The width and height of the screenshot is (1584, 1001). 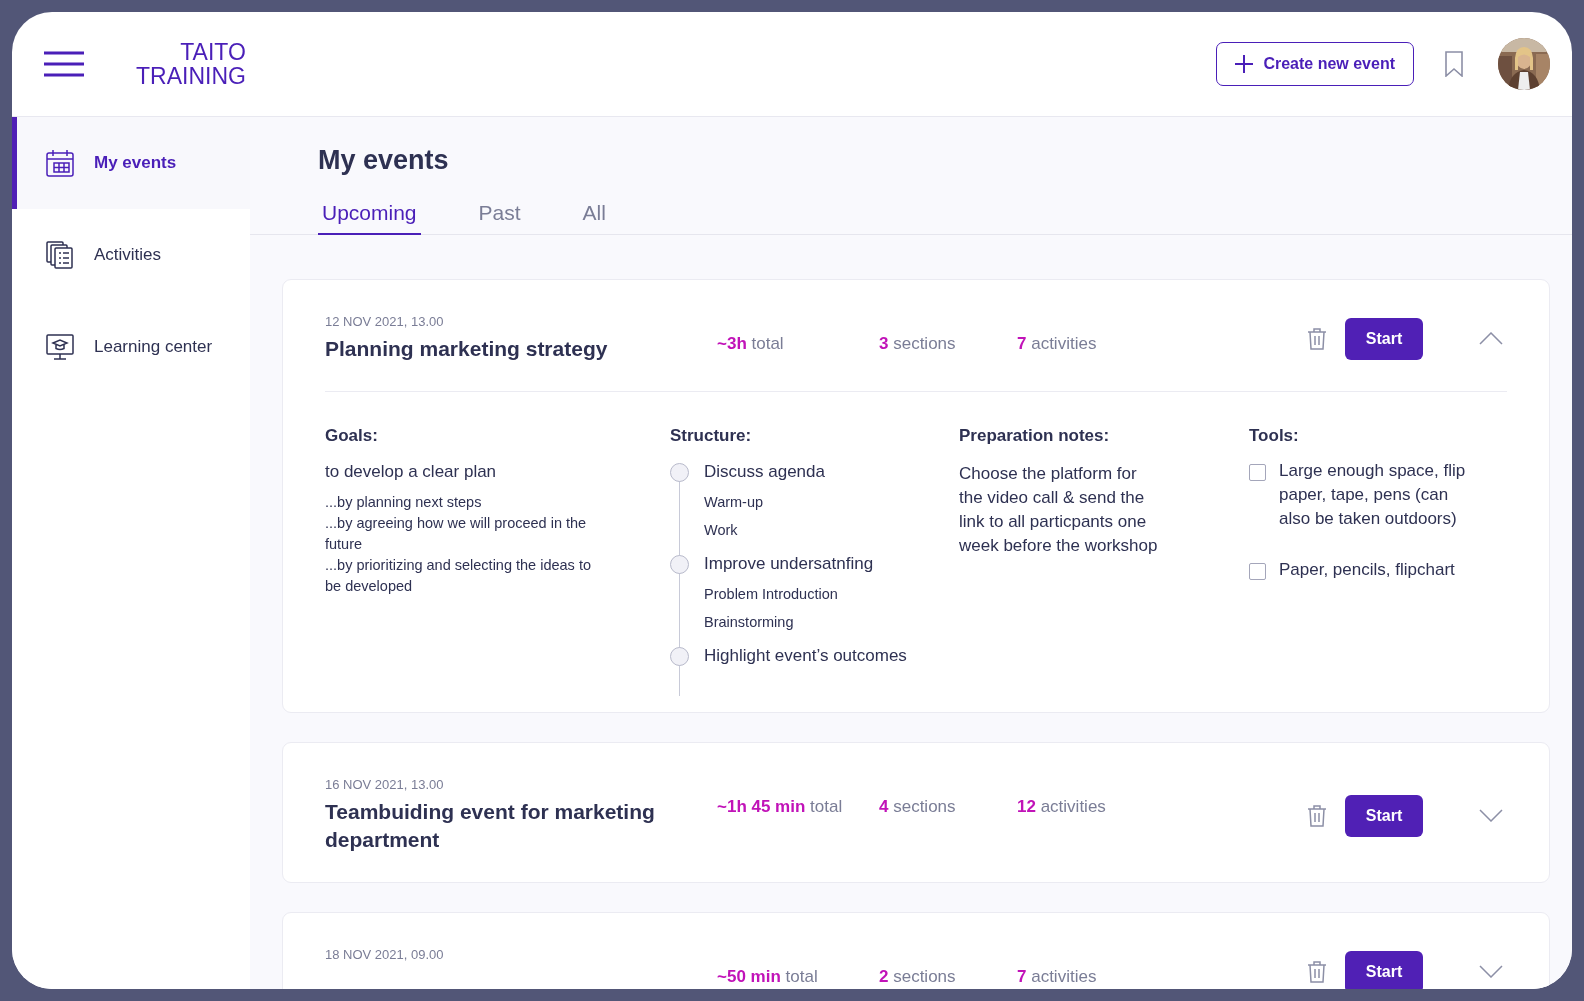 I want to click on section-heading: Preparation notes:, so click(x=1035, y=436).